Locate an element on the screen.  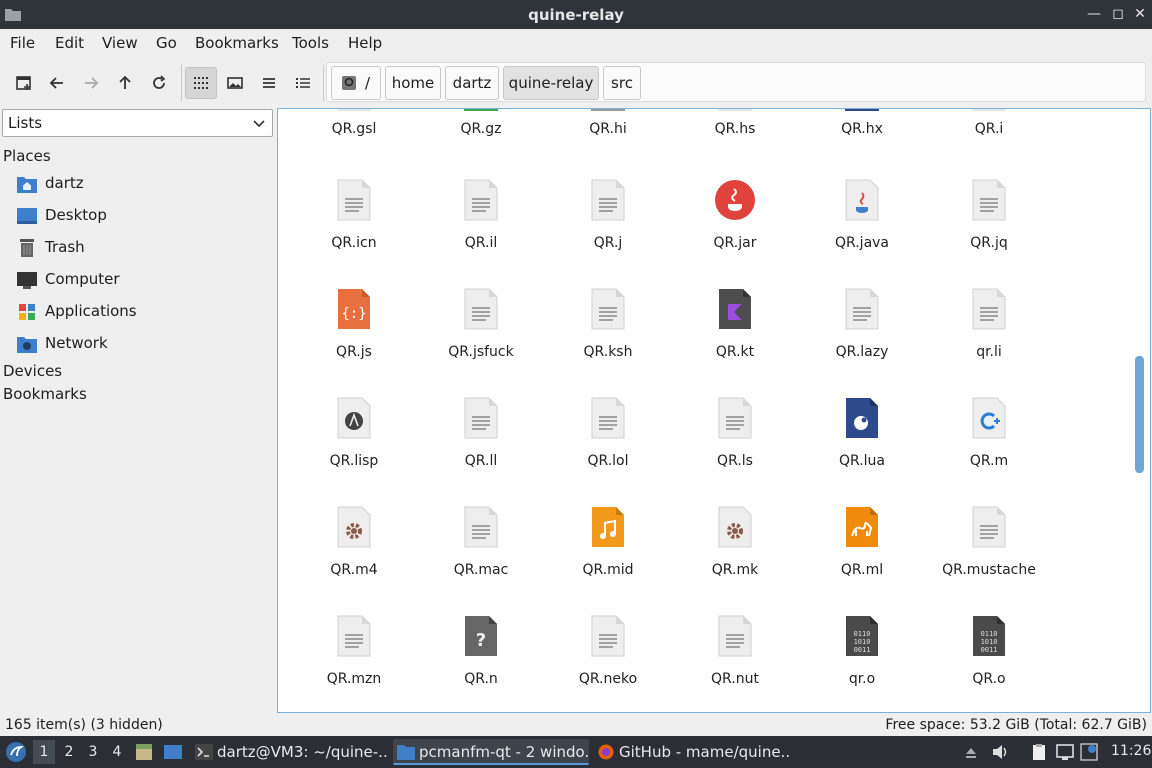
file-item: QR.nut is located at coordinates (735, 663).